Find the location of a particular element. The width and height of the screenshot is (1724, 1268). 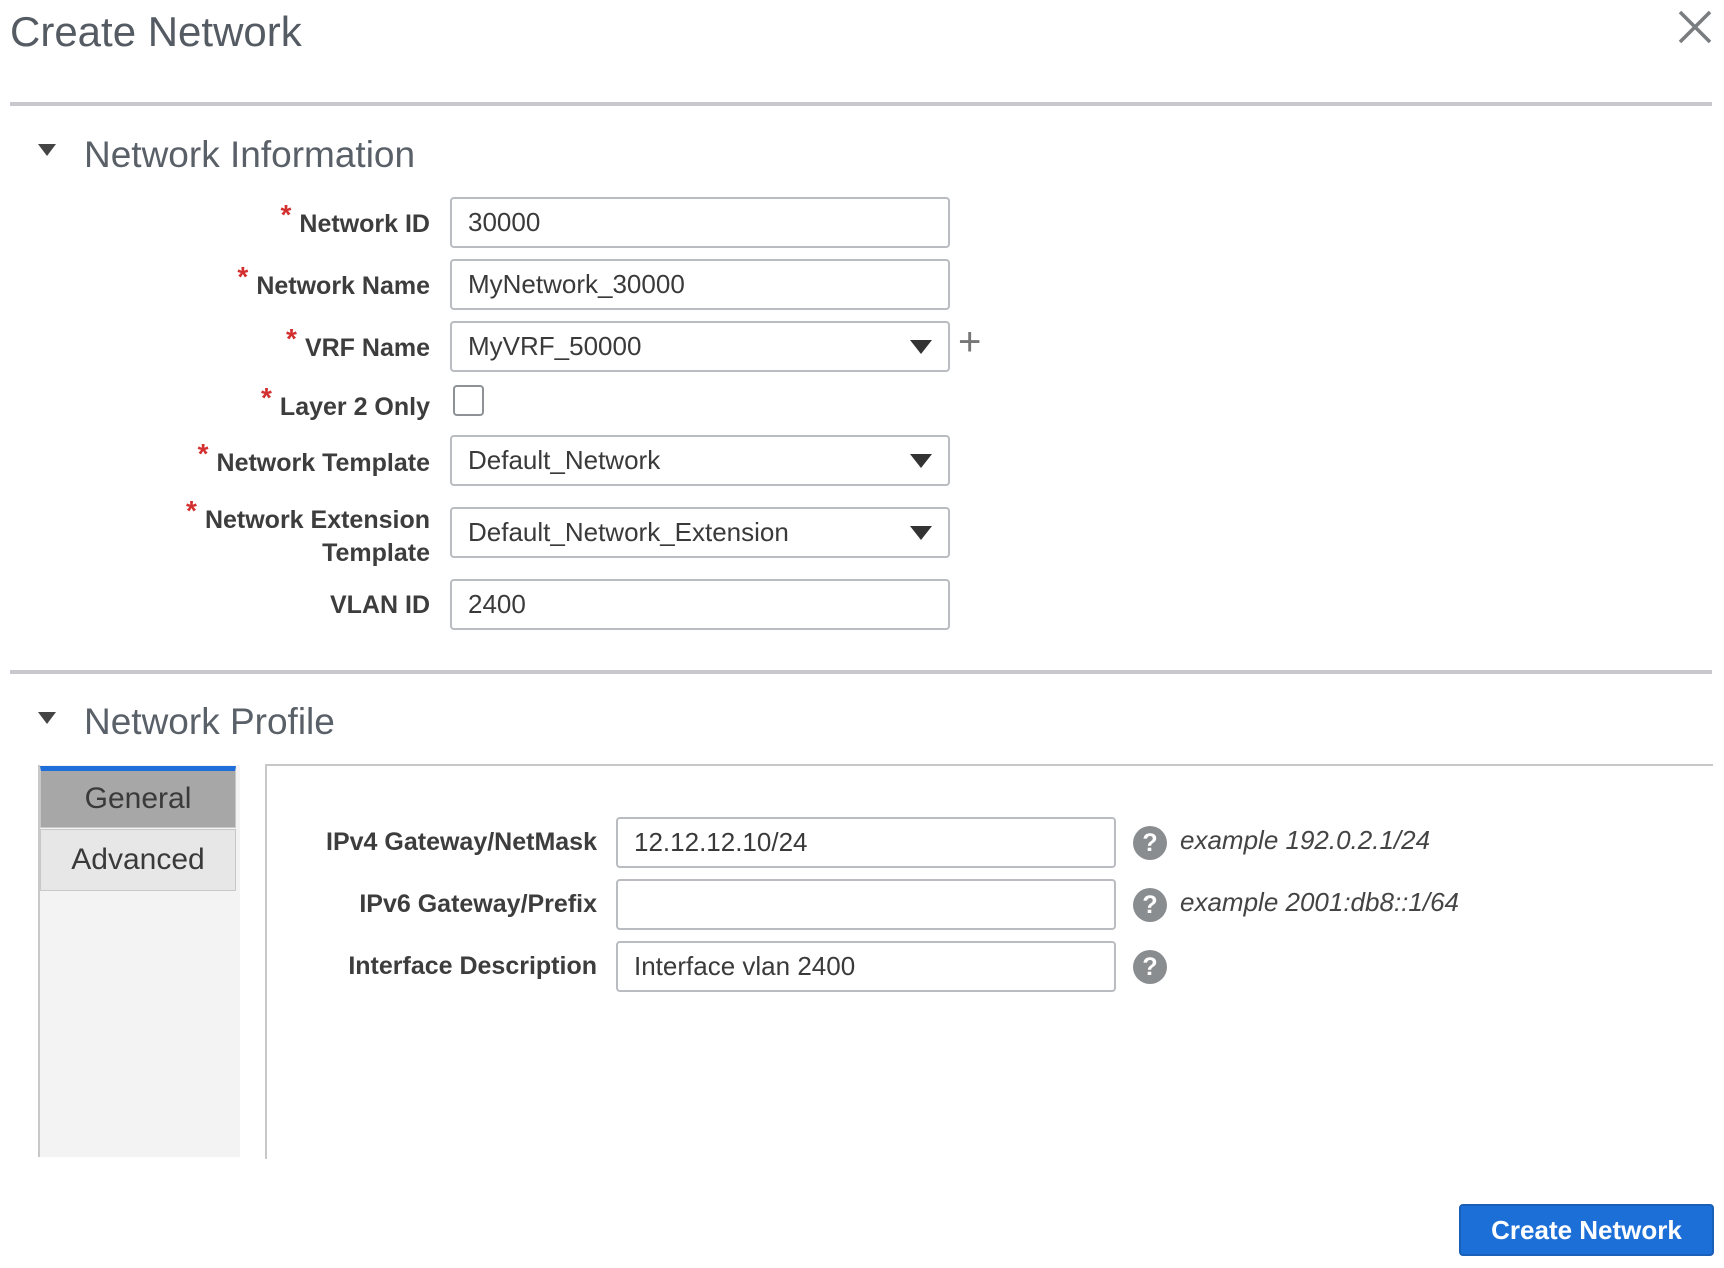

vrf-name-select: MyVRF_50000 is located at coordinates (700, 346).